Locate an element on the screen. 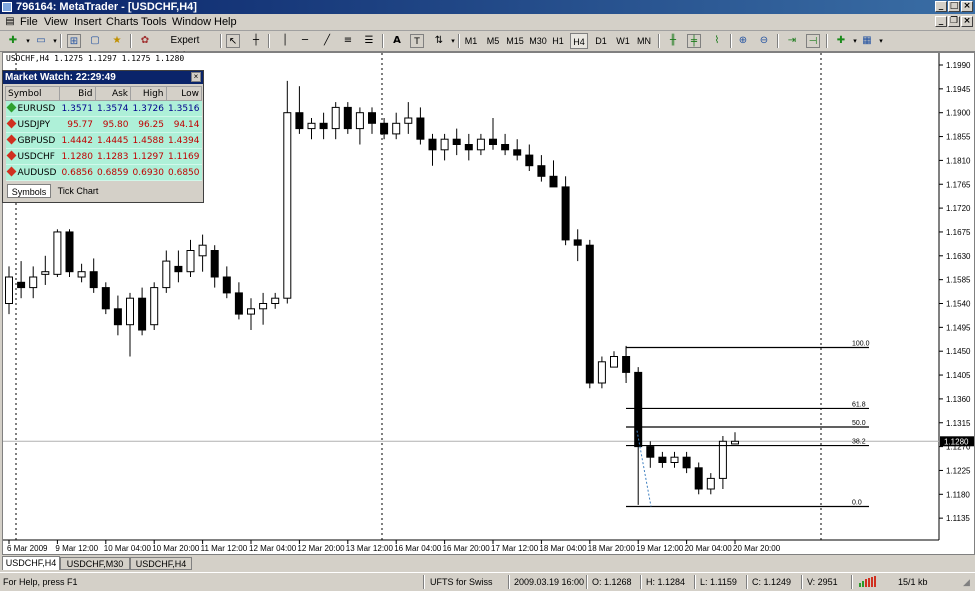 The image size is (975, 591). horizontal-line-icon: ─ is located at coordinates (305, 41).